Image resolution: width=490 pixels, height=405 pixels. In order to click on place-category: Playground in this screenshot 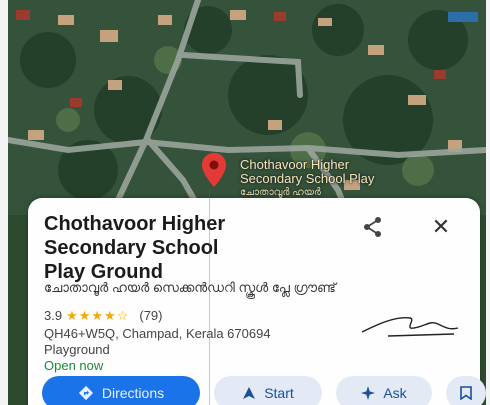, I will do `click(77, 349)`.